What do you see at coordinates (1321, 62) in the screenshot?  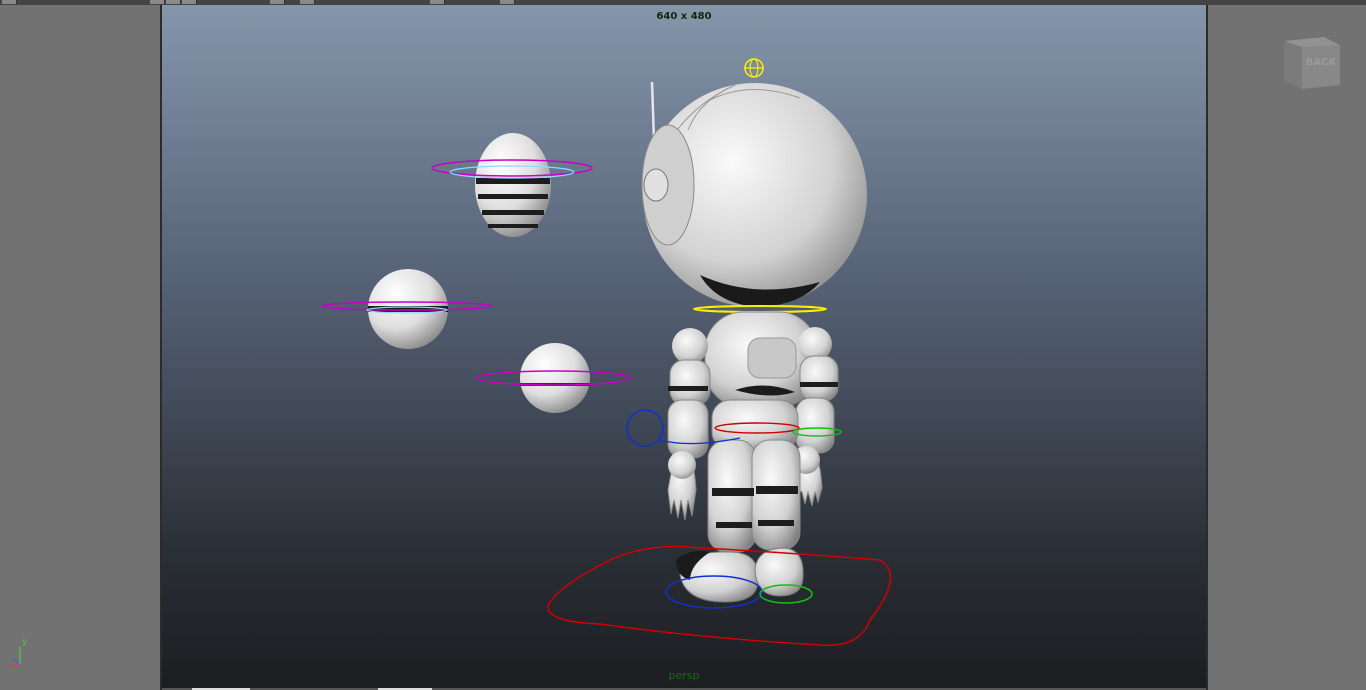 I see `viewcube-face-label: BACK` at bounding box center [1321, 62].